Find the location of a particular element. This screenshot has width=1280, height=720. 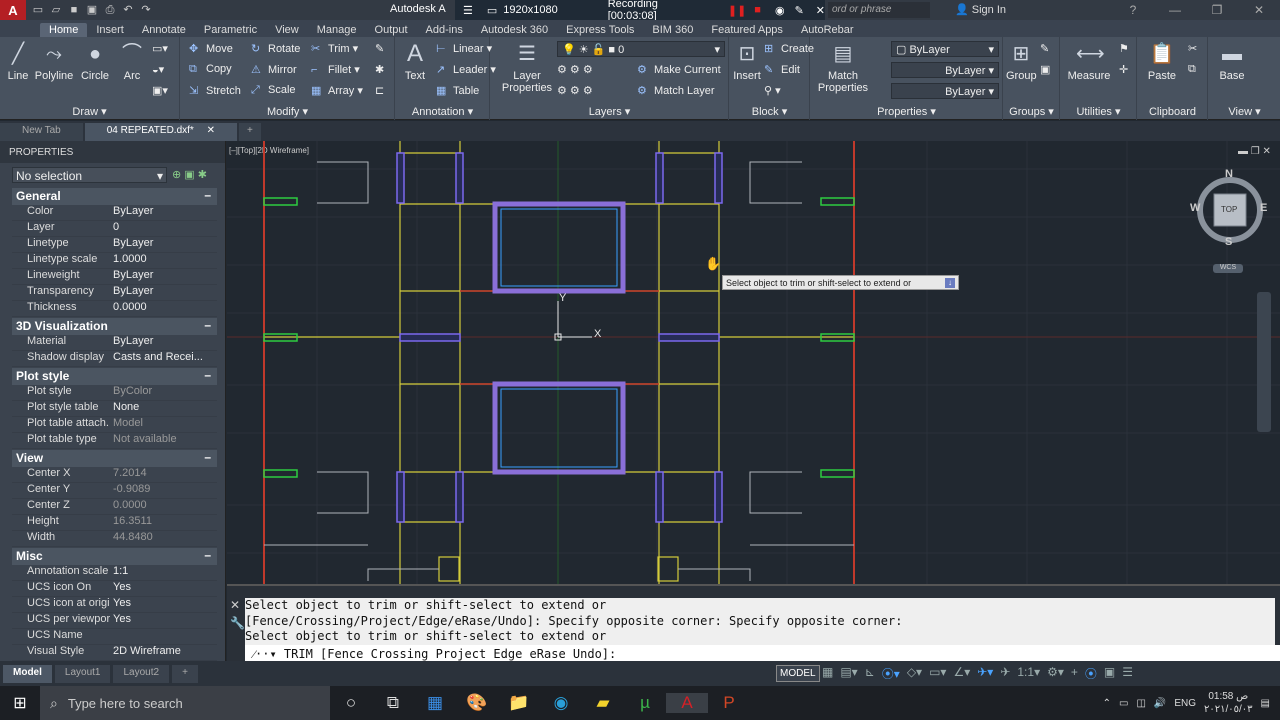

network-icon: ◫ is located at coordinates (1140, 703).